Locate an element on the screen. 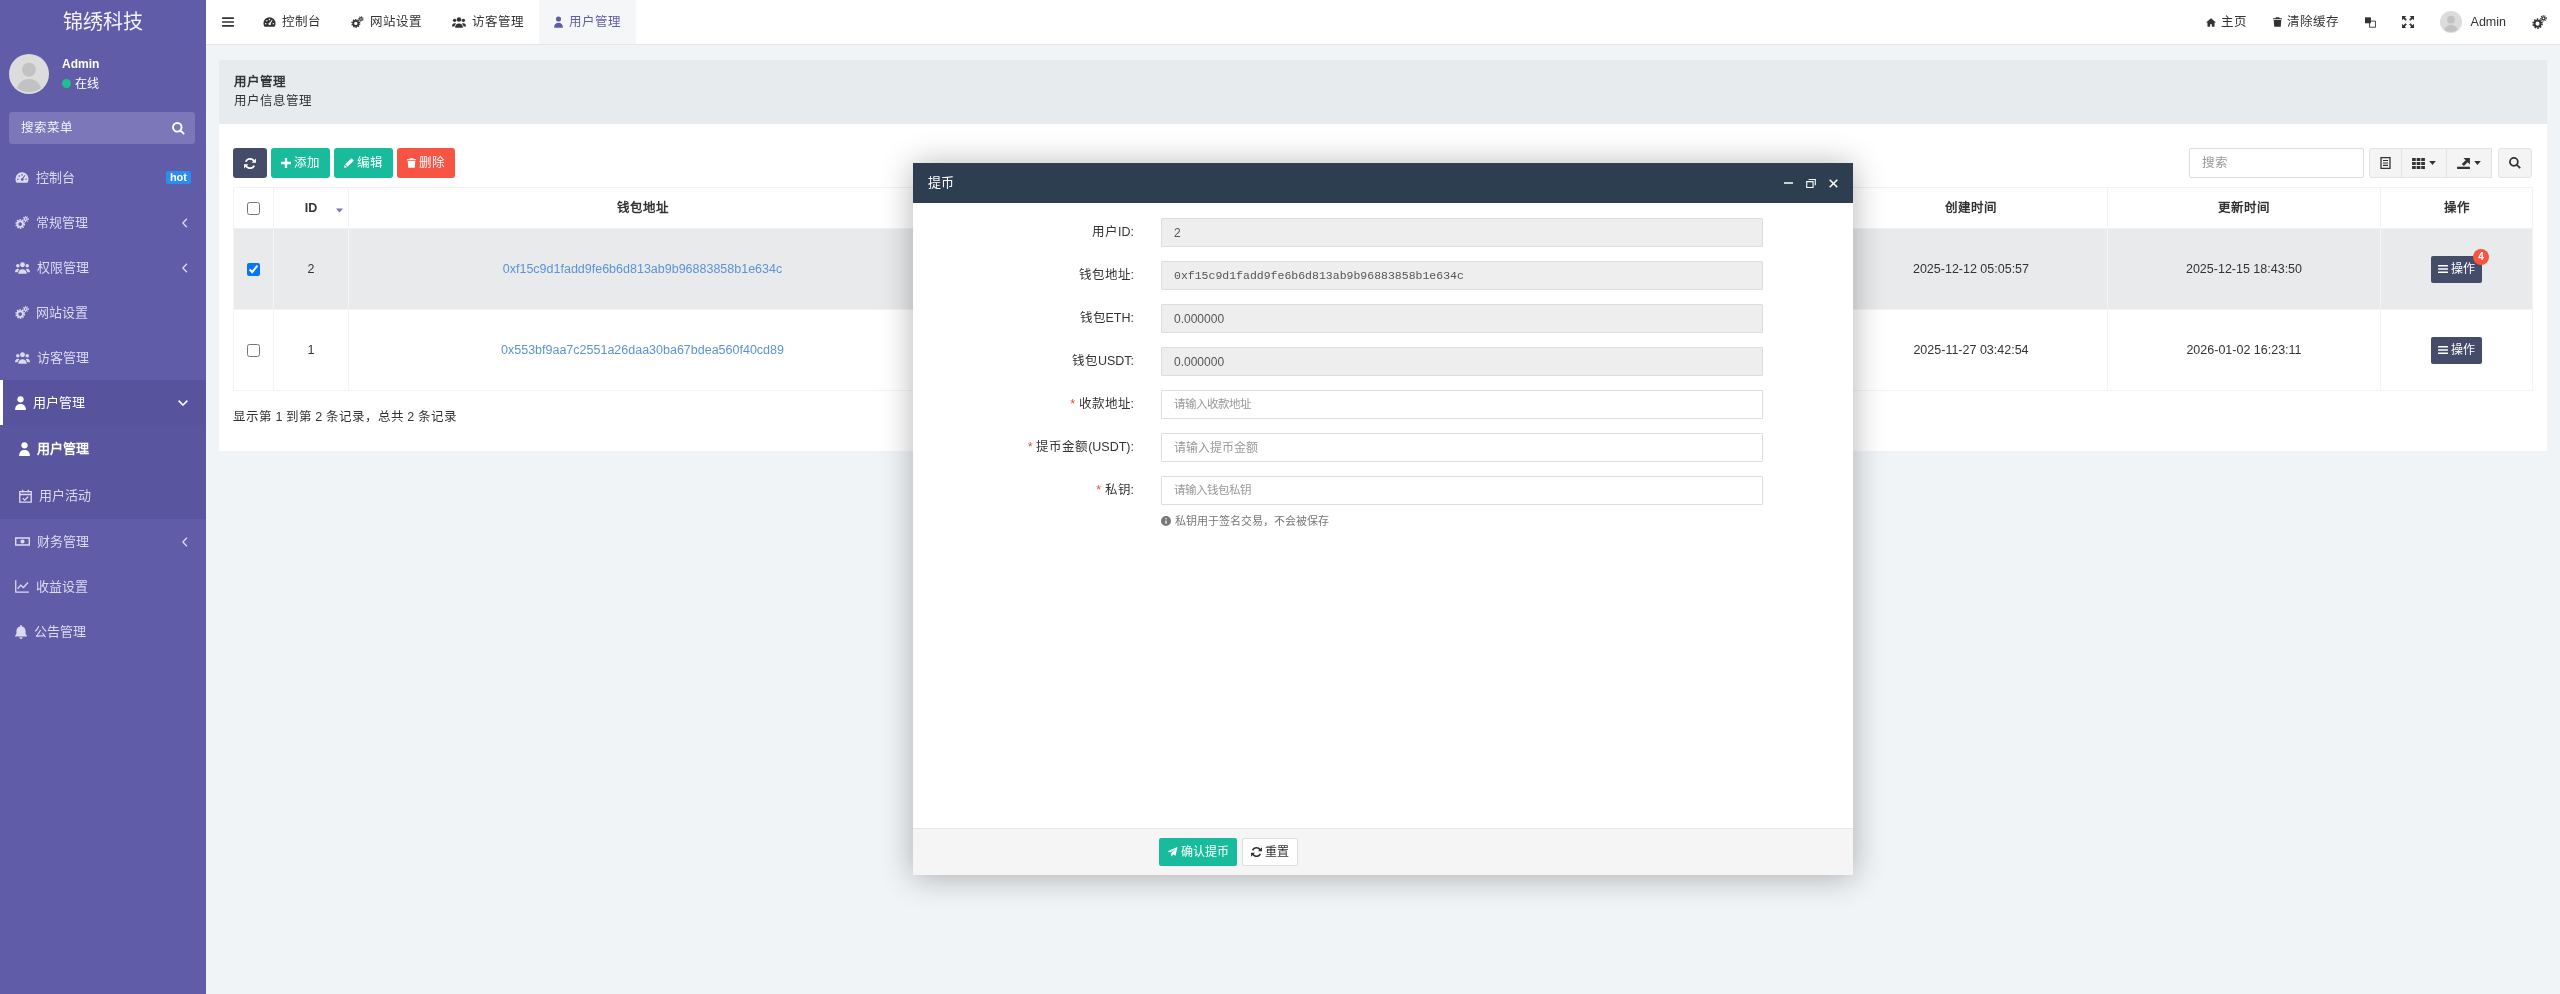 The width and height of the screenshot is (2560, 994). search-button is located at coordinates (2515, 163).